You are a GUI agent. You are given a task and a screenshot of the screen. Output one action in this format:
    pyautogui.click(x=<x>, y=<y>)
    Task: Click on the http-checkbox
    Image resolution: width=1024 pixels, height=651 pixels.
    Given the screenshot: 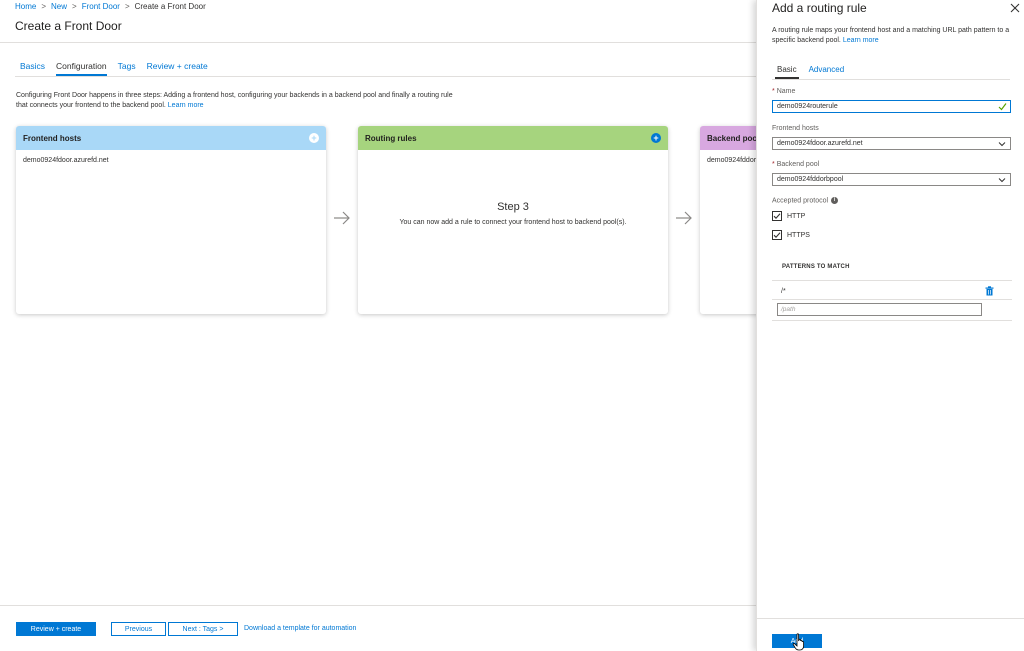 What is the action you would take?
    pyautogui.click(x=777, y=216)
    